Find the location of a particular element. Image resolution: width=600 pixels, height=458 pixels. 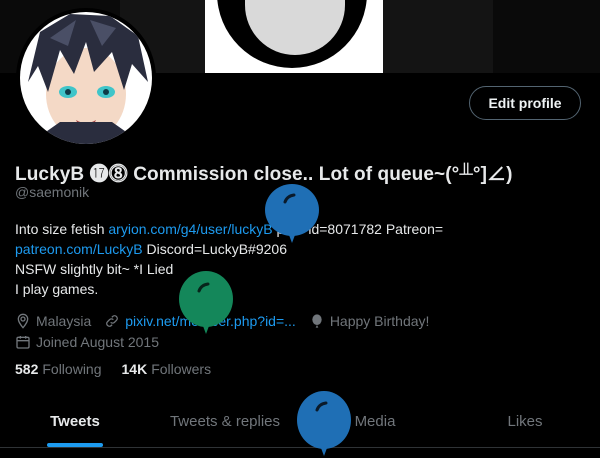

followers-count: 14K is located at coordinates (134, 369).